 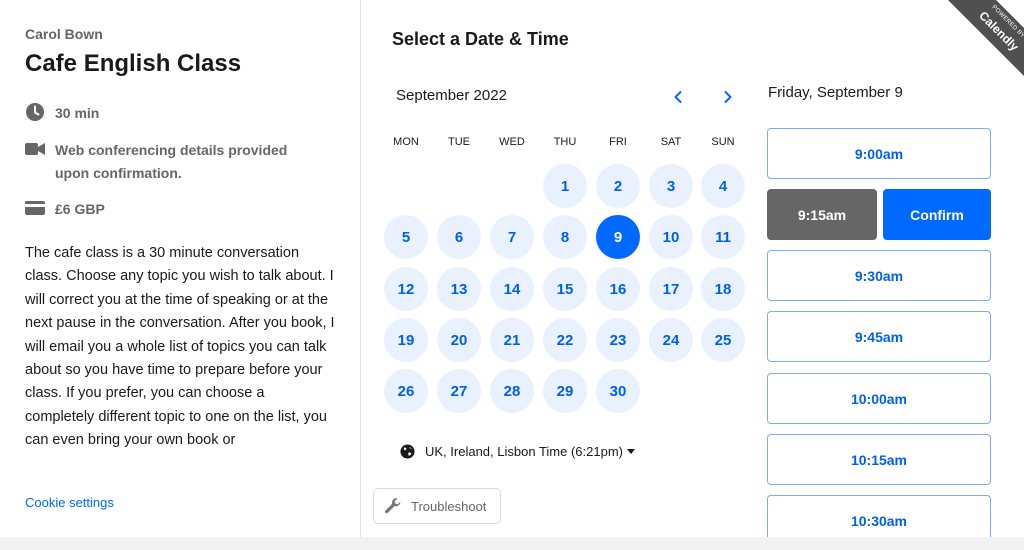 I want to click on selected-time-slot: 9:15am, so click(x=822, y=214).